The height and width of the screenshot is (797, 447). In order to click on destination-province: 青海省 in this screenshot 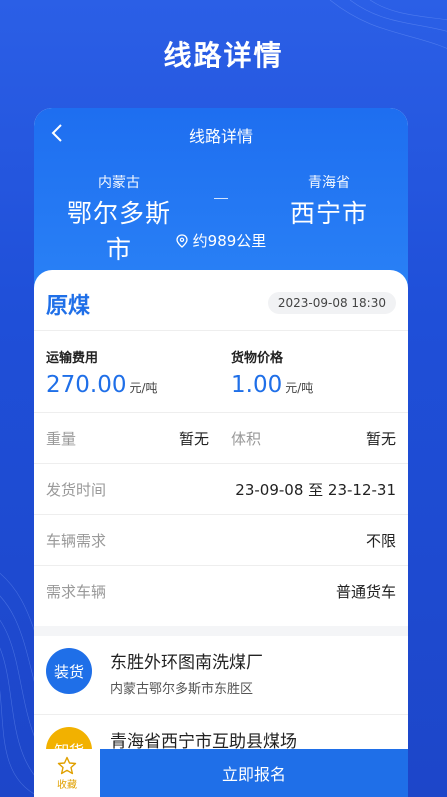, I will do `click(329, 183)`.